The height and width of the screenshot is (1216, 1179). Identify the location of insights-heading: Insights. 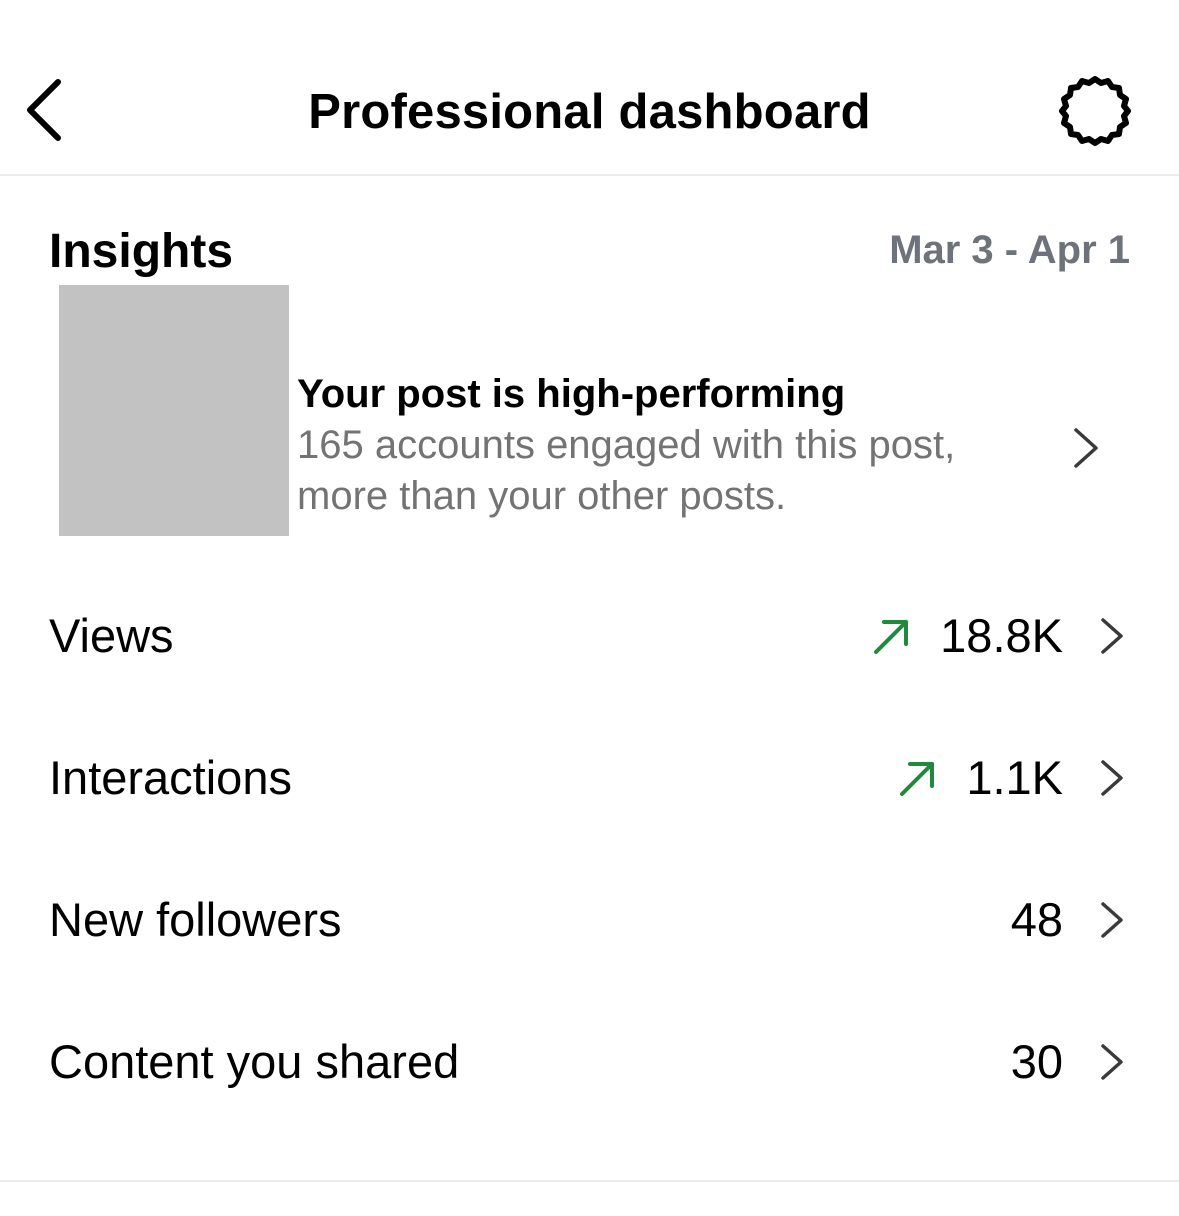
(141, 251).